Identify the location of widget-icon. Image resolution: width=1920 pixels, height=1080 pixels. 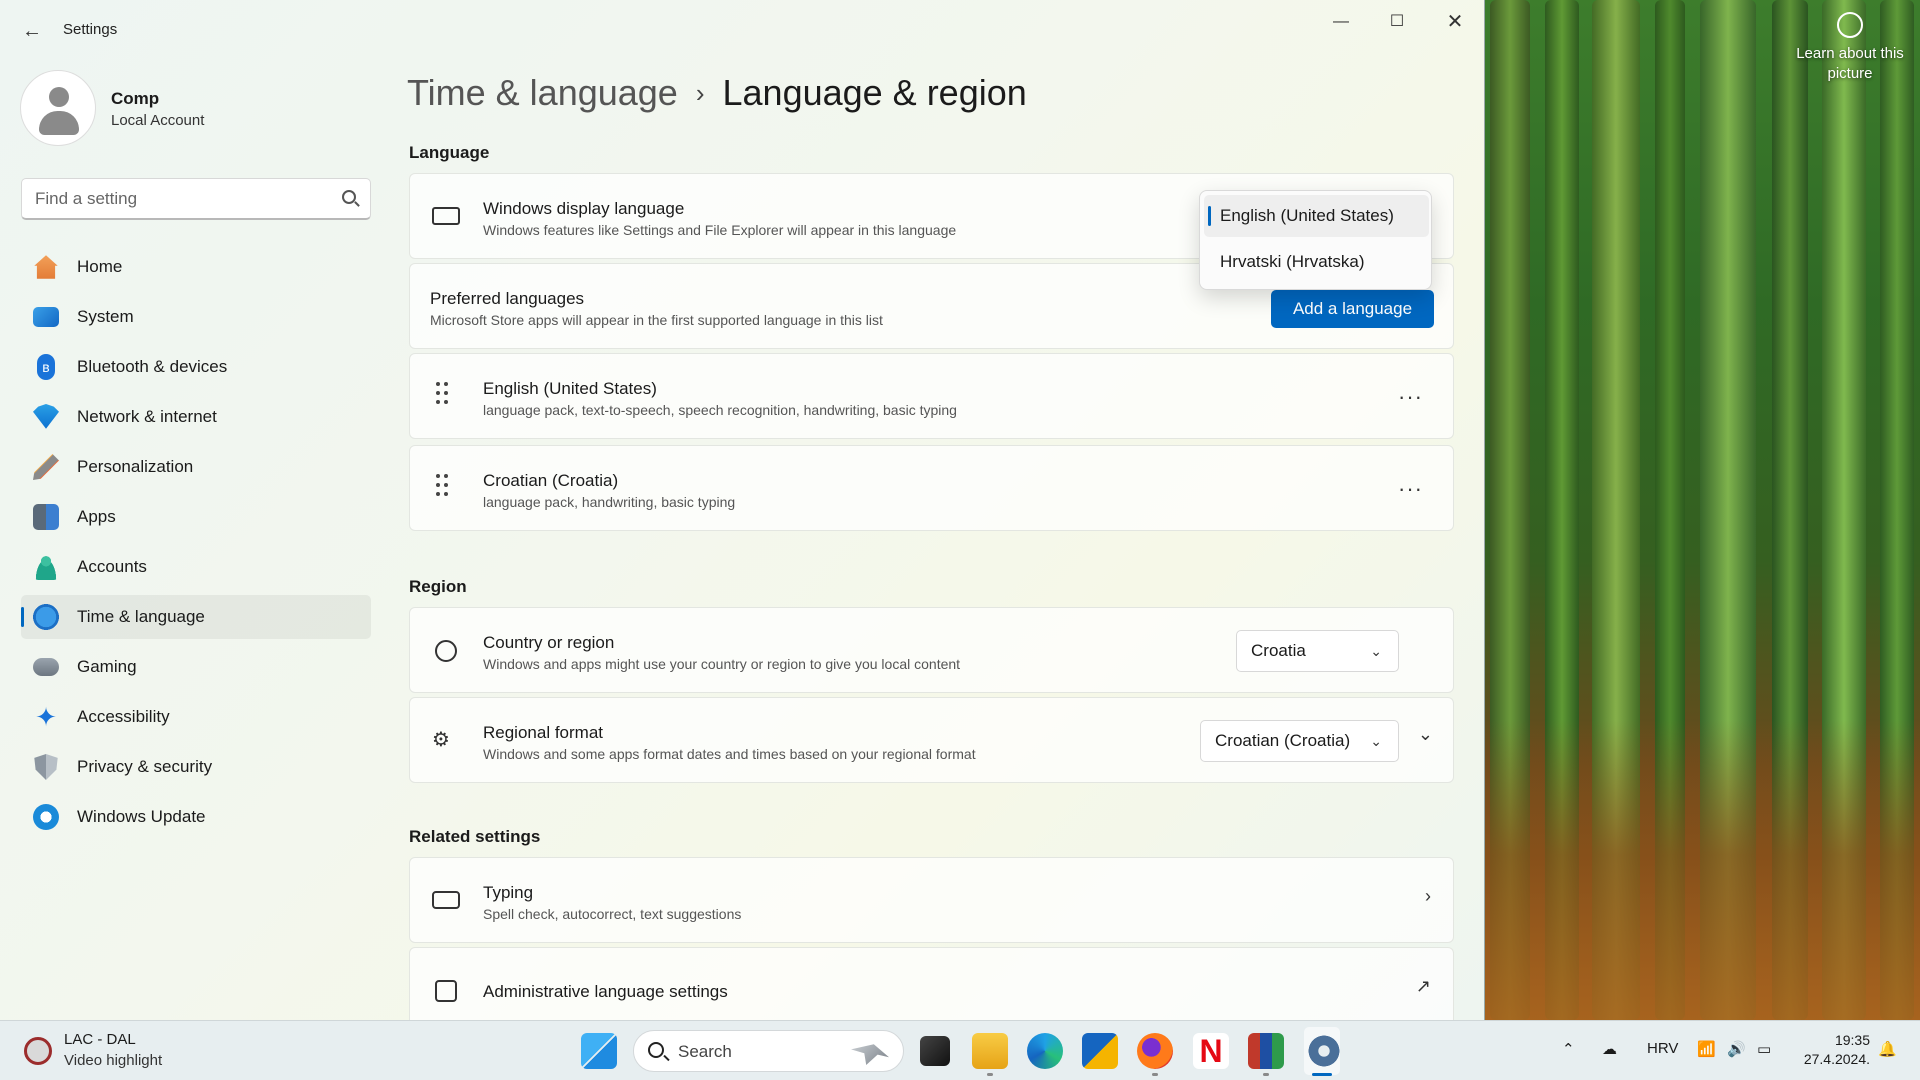
(38, 1051).